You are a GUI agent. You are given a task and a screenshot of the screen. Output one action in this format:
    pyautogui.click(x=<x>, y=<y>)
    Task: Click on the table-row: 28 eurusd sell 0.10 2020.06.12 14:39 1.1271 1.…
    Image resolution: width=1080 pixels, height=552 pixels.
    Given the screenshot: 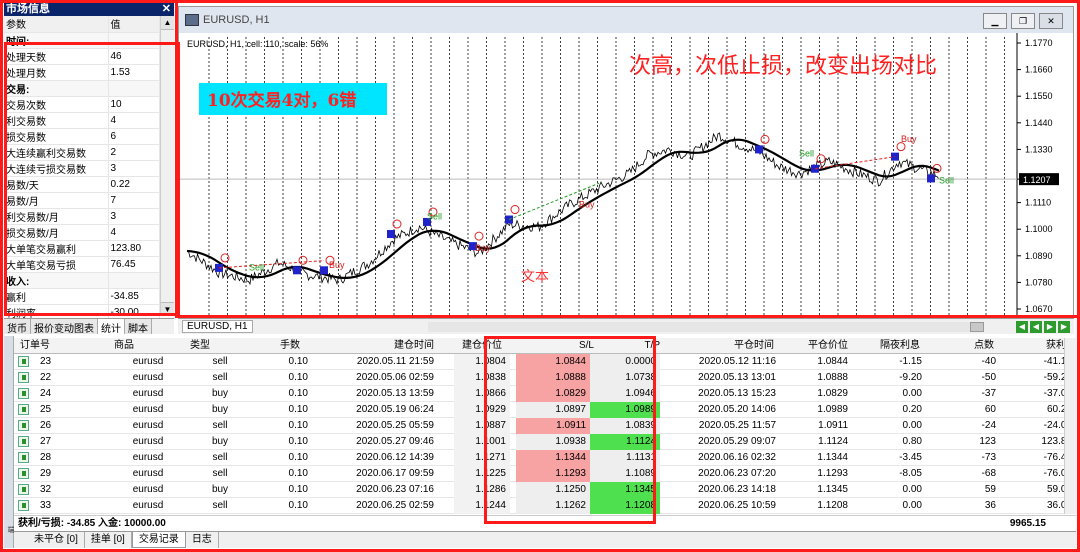 What is the action you would take?
    pyautogui.click(x=545, y=458)
    